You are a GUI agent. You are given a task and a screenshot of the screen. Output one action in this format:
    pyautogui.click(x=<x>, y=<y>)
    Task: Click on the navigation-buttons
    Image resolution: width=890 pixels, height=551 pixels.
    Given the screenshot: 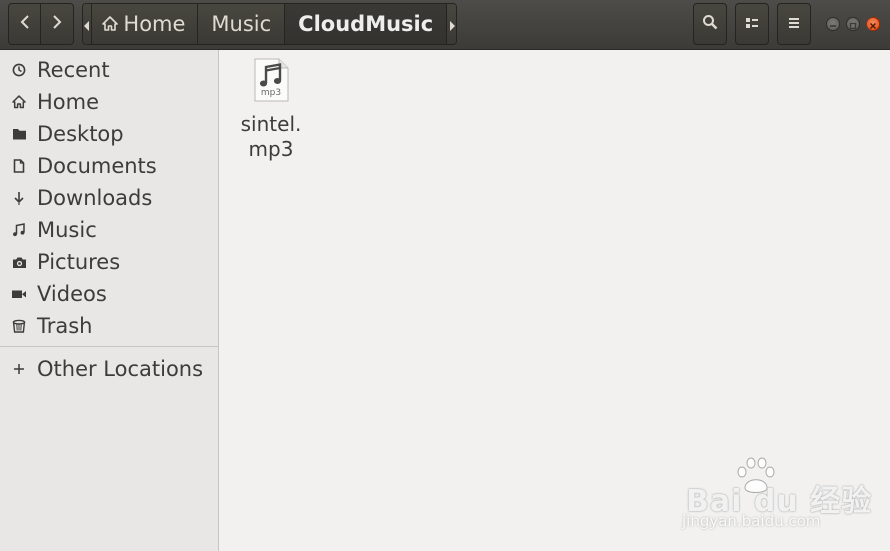 What is the action you would take?
    pyautogui.click(x=41, y=24)
    